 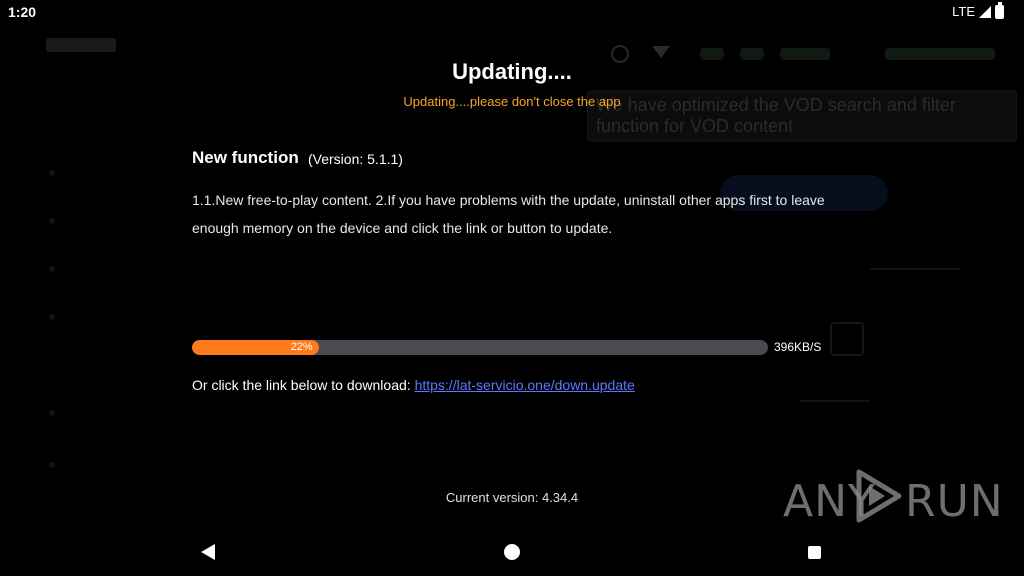 I want to click on status-time: 1:20, so click(x=22, y=12).